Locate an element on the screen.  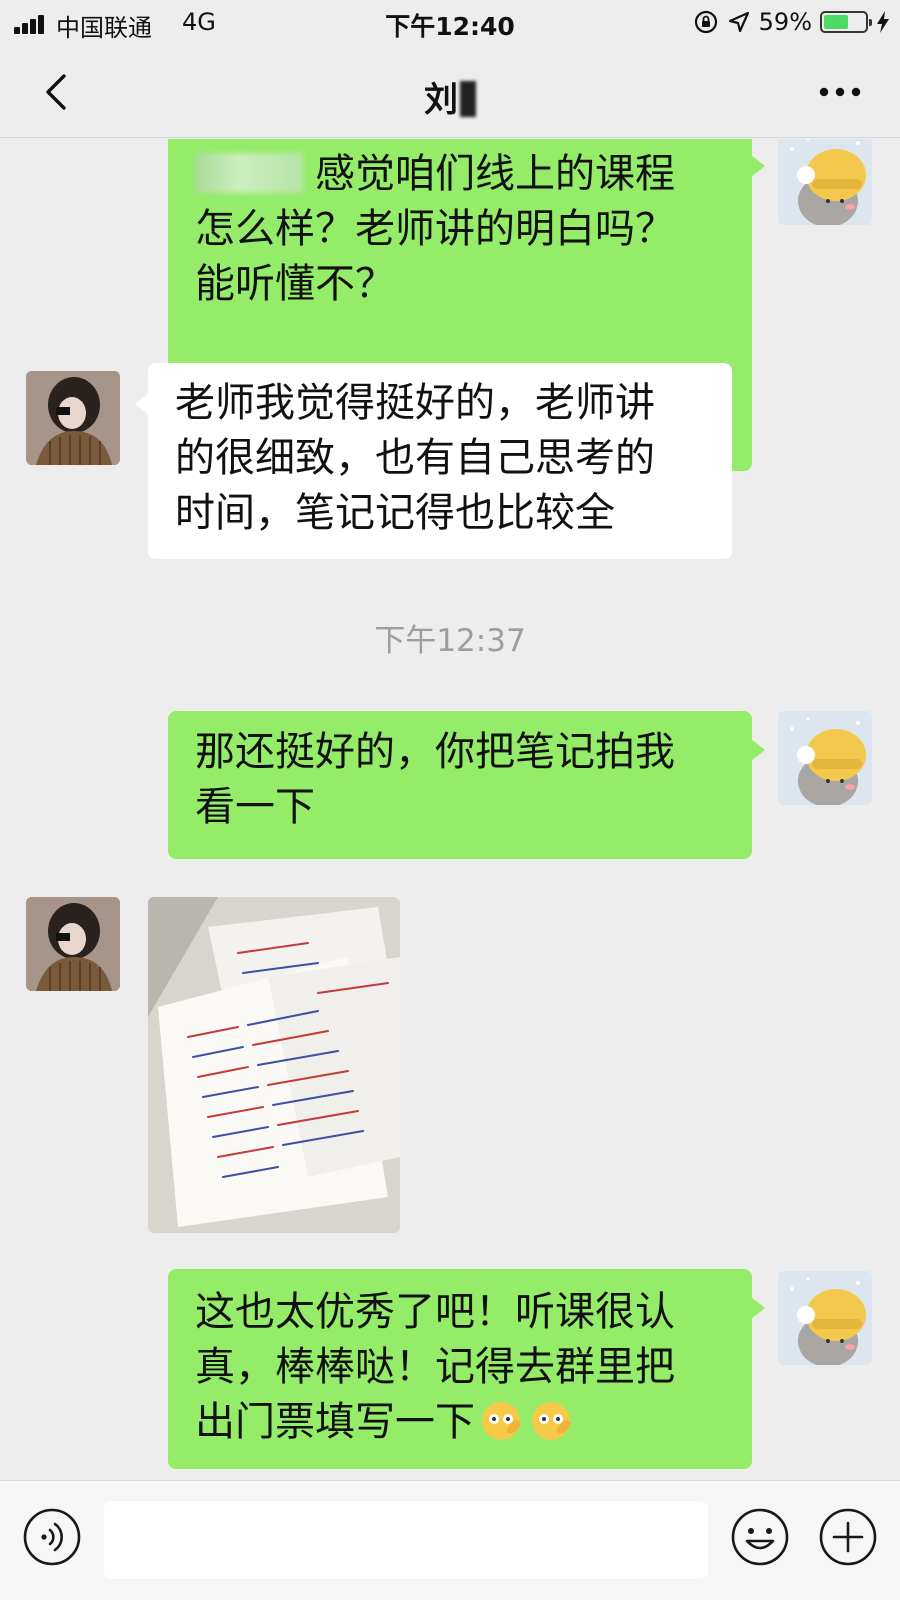
message-line: 真，棒棒哒！记得去群里把 is located at coordinates (435, 1367).